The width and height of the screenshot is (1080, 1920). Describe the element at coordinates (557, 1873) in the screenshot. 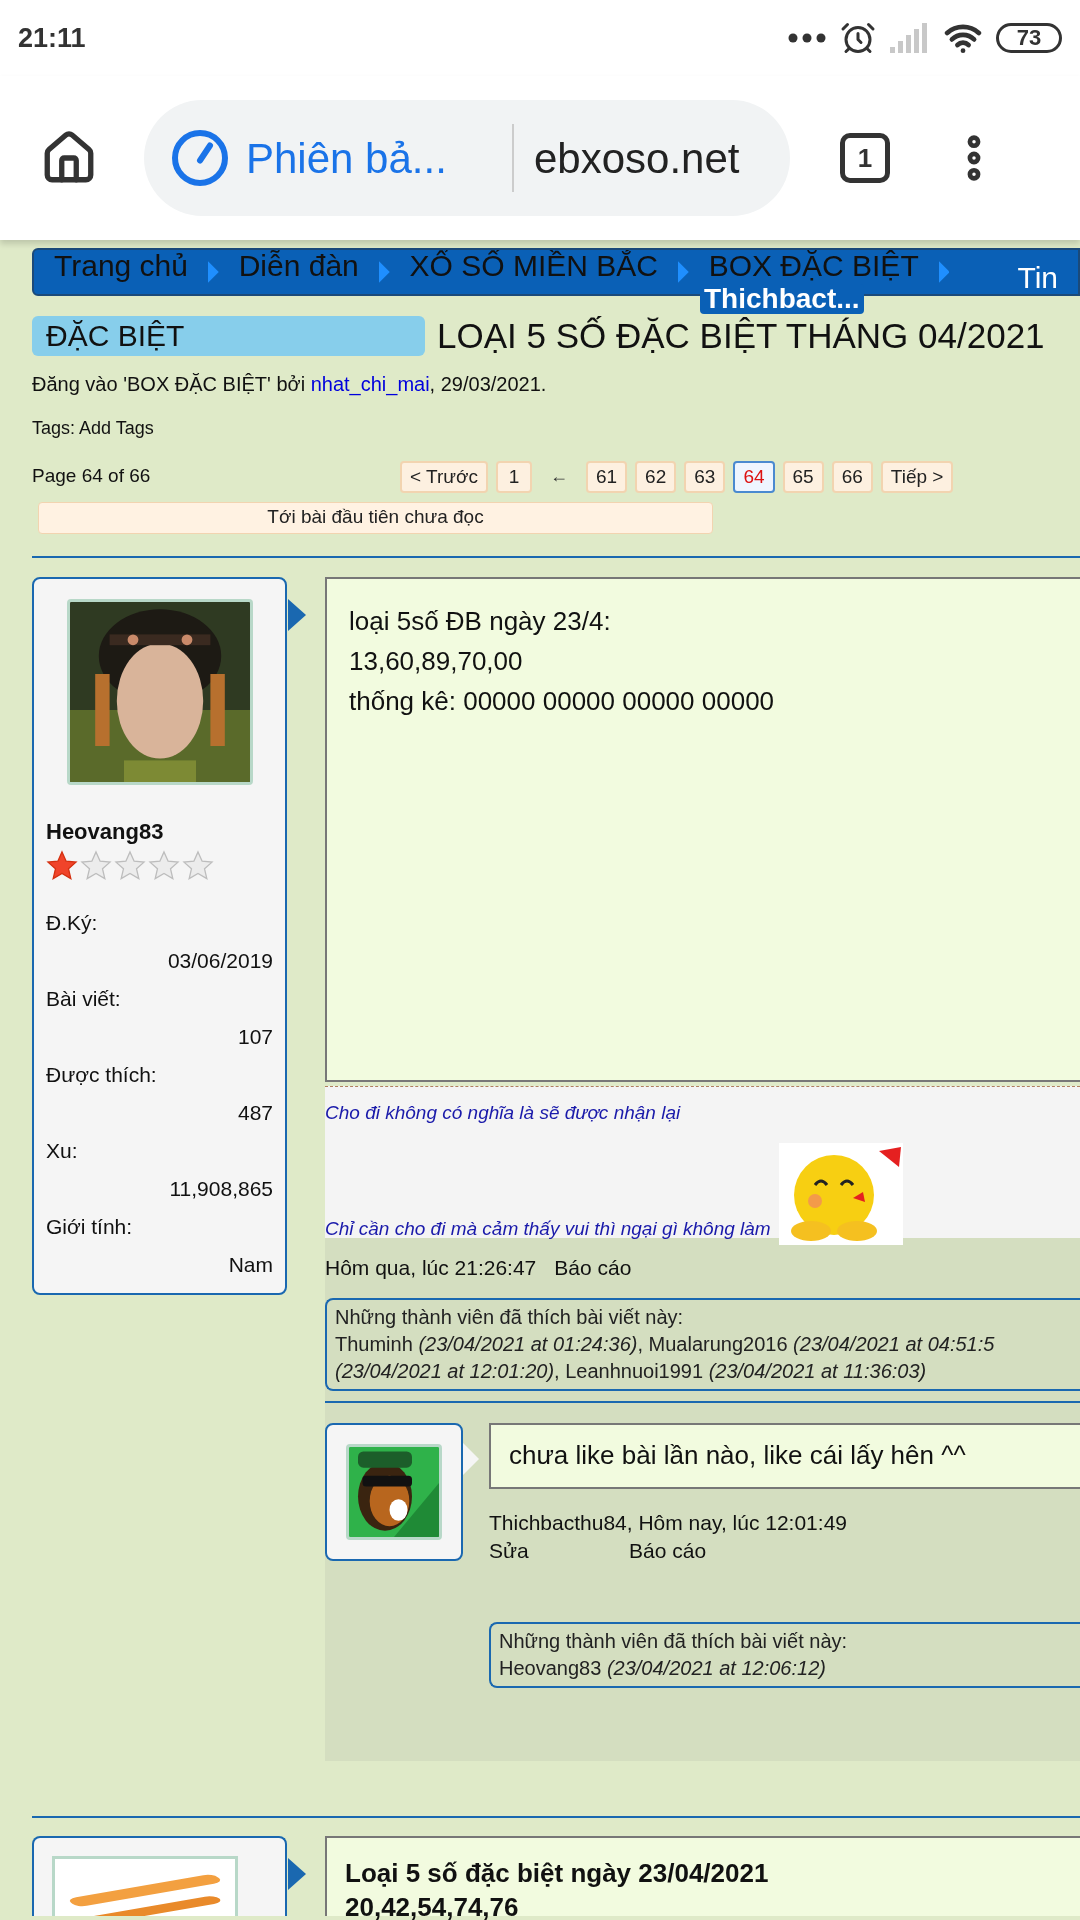

I see `post-text-line: Loại 5 số đặc biệt ngày 23/04/2021` at that location.